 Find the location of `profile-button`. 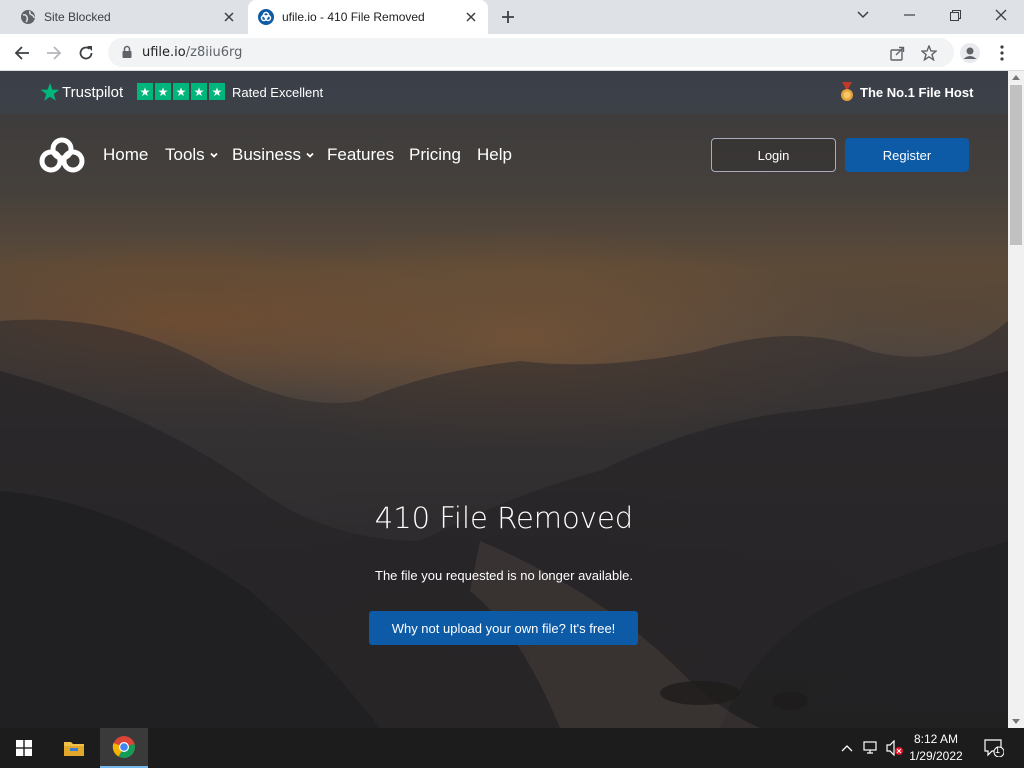

profile-button is located at coordinates (970, 53).